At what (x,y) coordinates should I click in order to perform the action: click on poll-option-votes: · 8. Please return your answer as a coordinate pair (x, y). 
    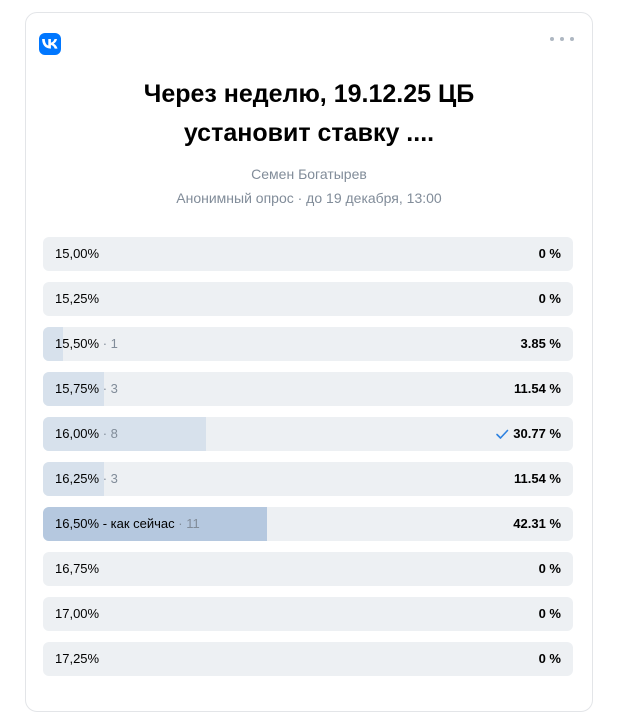
    Looking at the image, I should click on (108, 433).